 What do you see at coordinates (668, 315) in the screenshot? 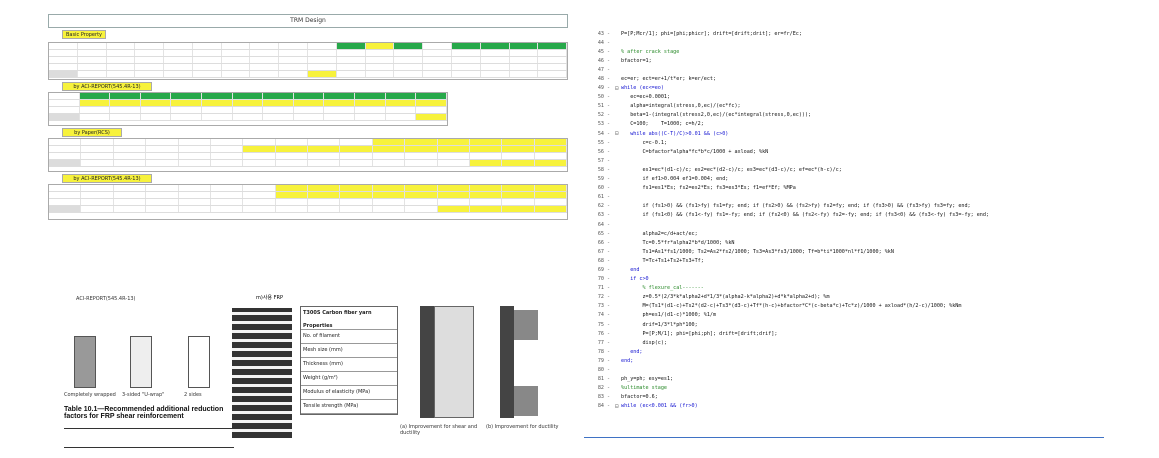
I see `code-text: ph=es1/(d1-c)*1000; %1/m` at bounding box center [668, 315].